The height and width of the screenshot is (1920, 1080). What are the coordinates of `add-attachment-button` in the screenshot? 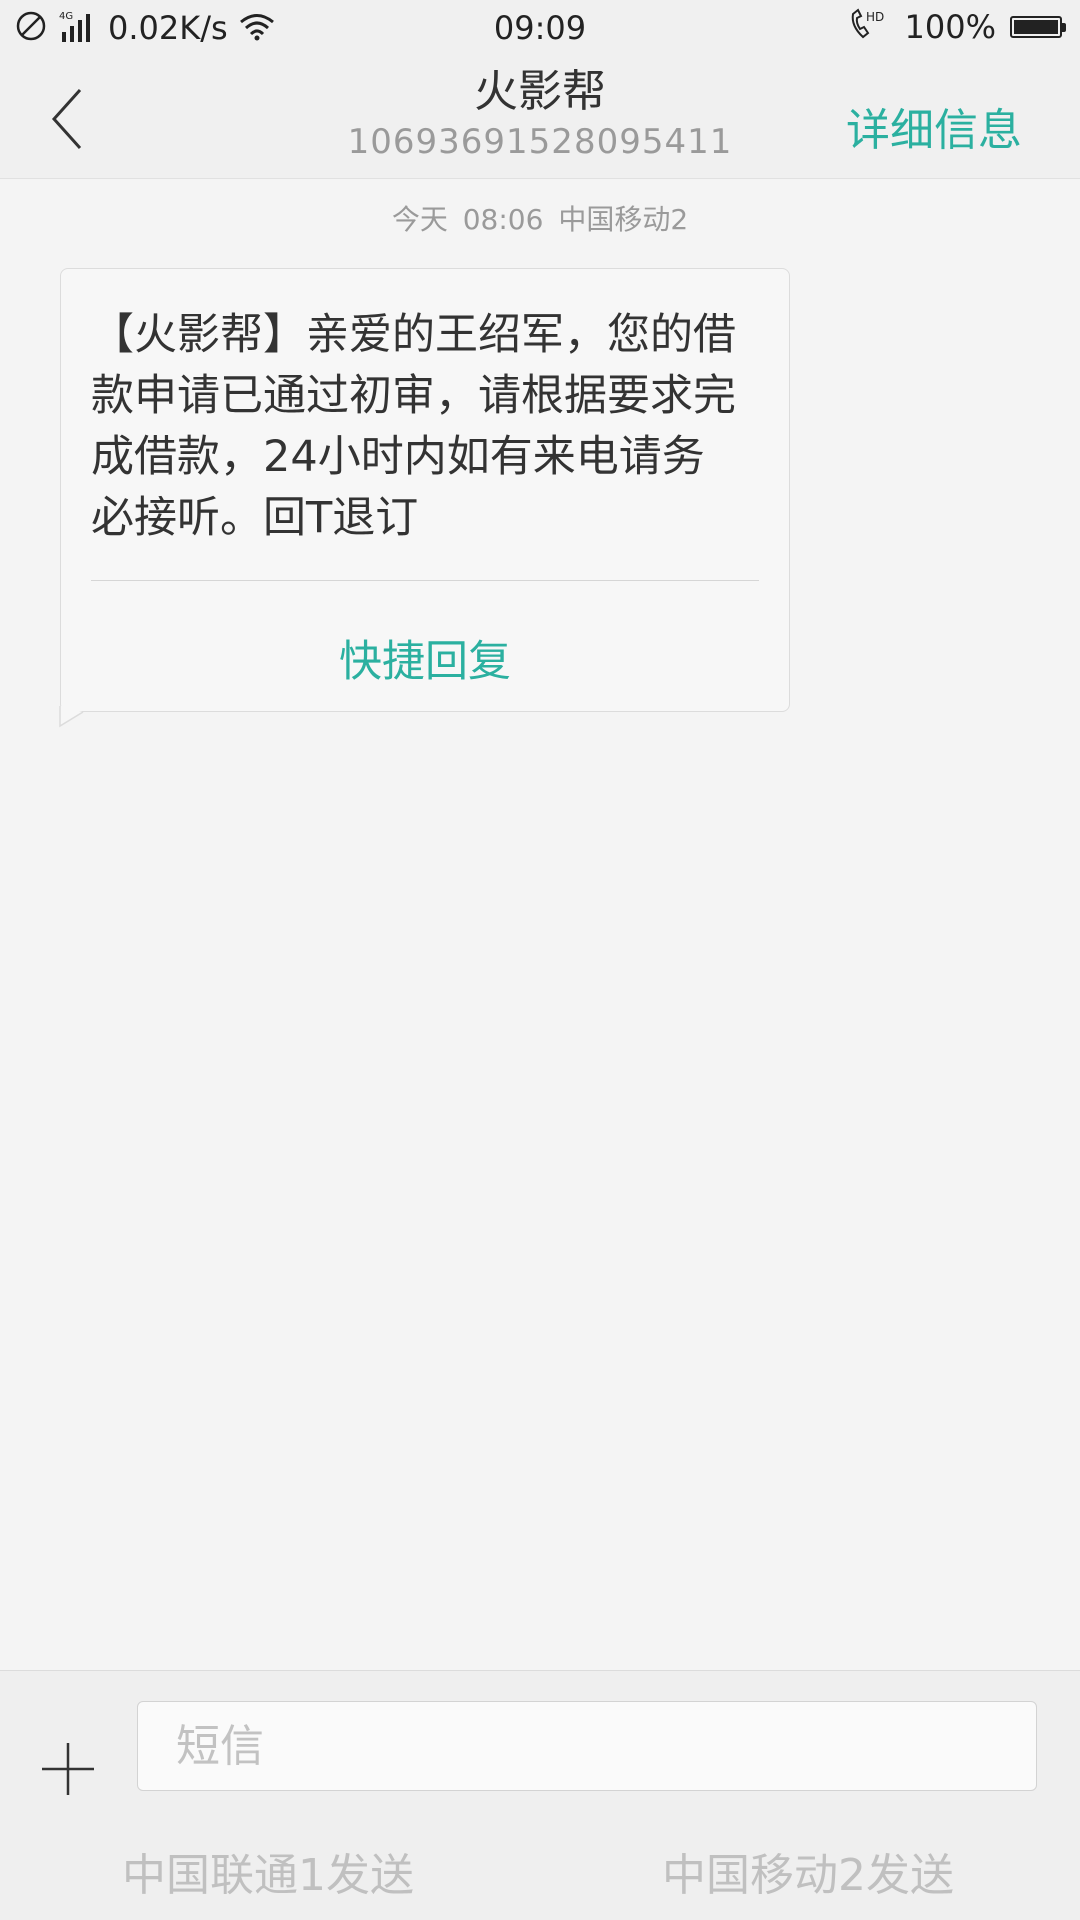 It's located at (68, 1769).